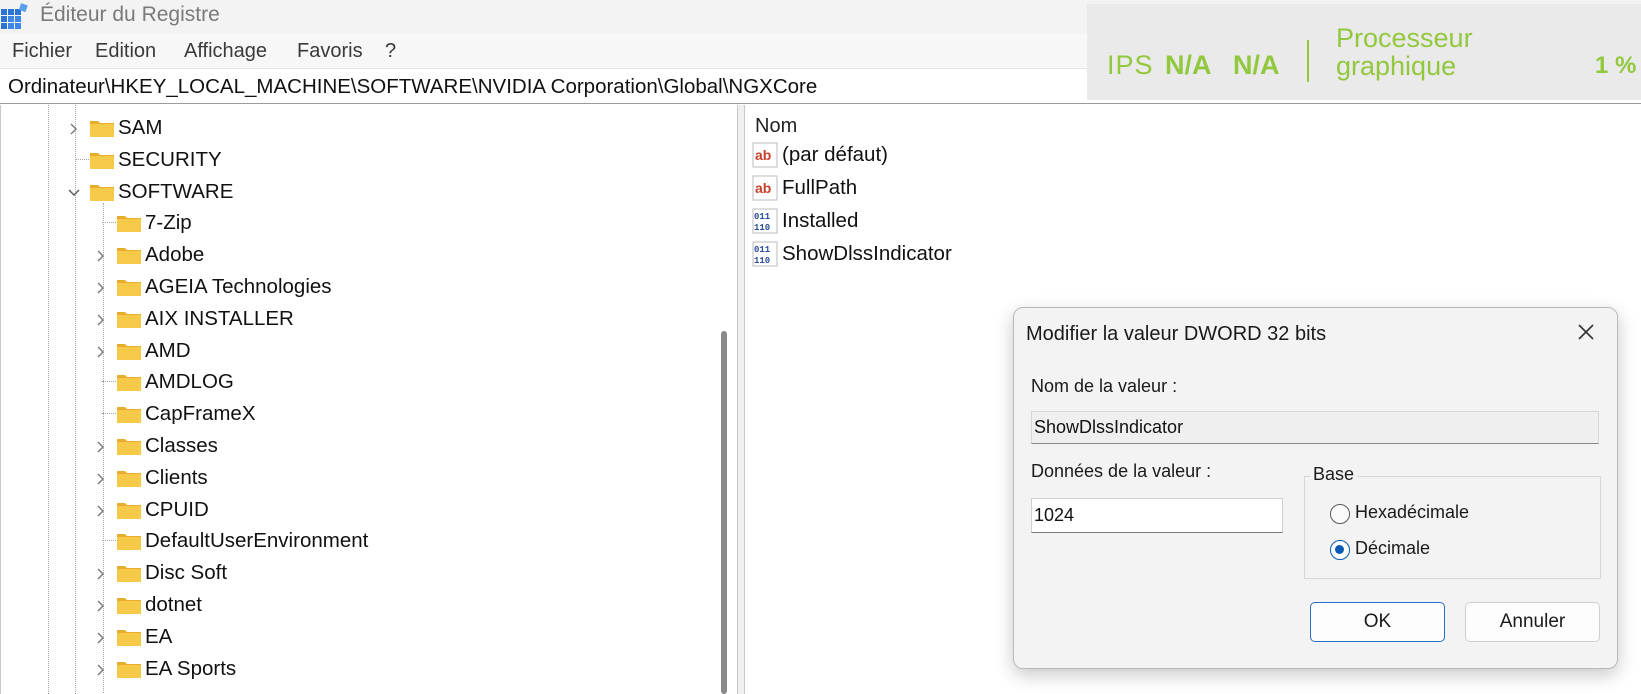 This screenshot has height=694, width=1641. What do you see at coordinates (190, 669) in the screenshot?
I see `tree-item-ea-sports: EA Sports` at bounding box center [190, 669].